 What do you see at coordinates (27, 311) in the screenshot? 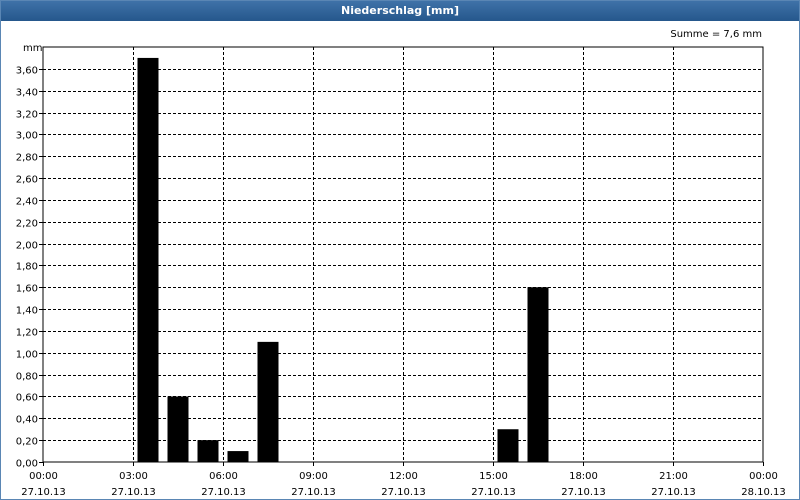
I see `y-tick-label: 1,40` at bounding box center [27, 311].